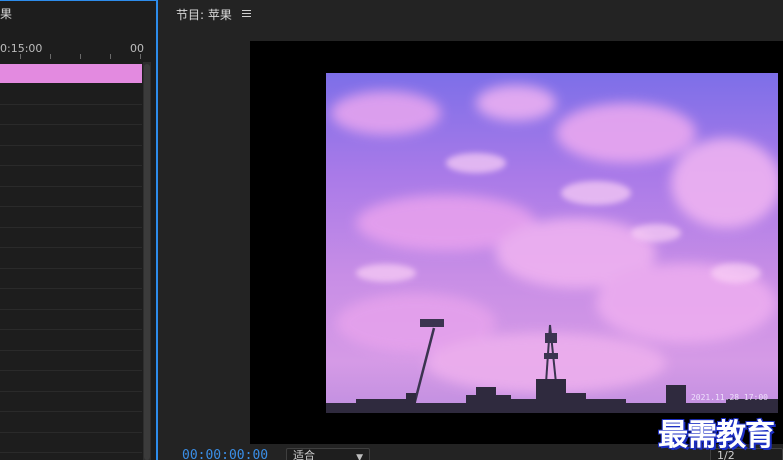 This screenshot has width=783, height=460. Describe the element at coordinates (204, 14) in the screenshot. I see `monitor-title: 节目: 苹果` at that location.